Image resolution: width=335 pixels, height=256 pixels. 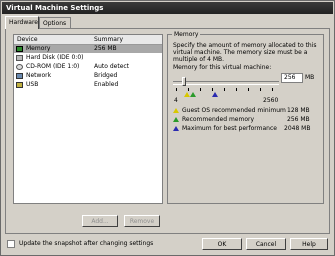 What do you see at coordinates (88, 49) in the screenshot?
I see `device-row-memory: Memory 256 MB` at bounding box center [88, 49].